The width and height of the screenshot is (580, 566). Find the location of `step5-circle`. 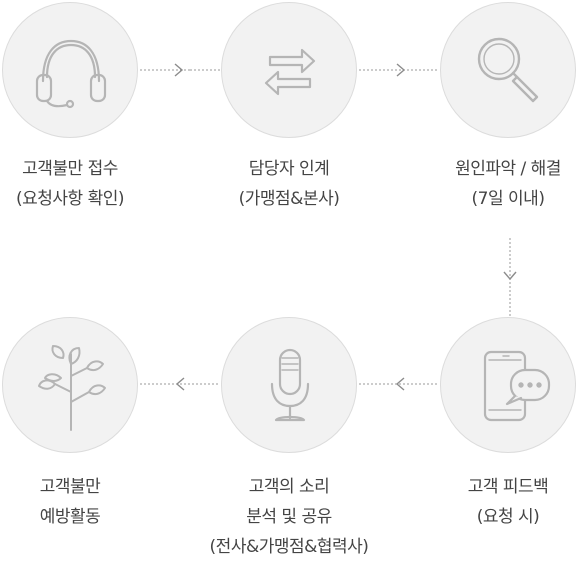

step5-circle is located at coordinates (289, 385).